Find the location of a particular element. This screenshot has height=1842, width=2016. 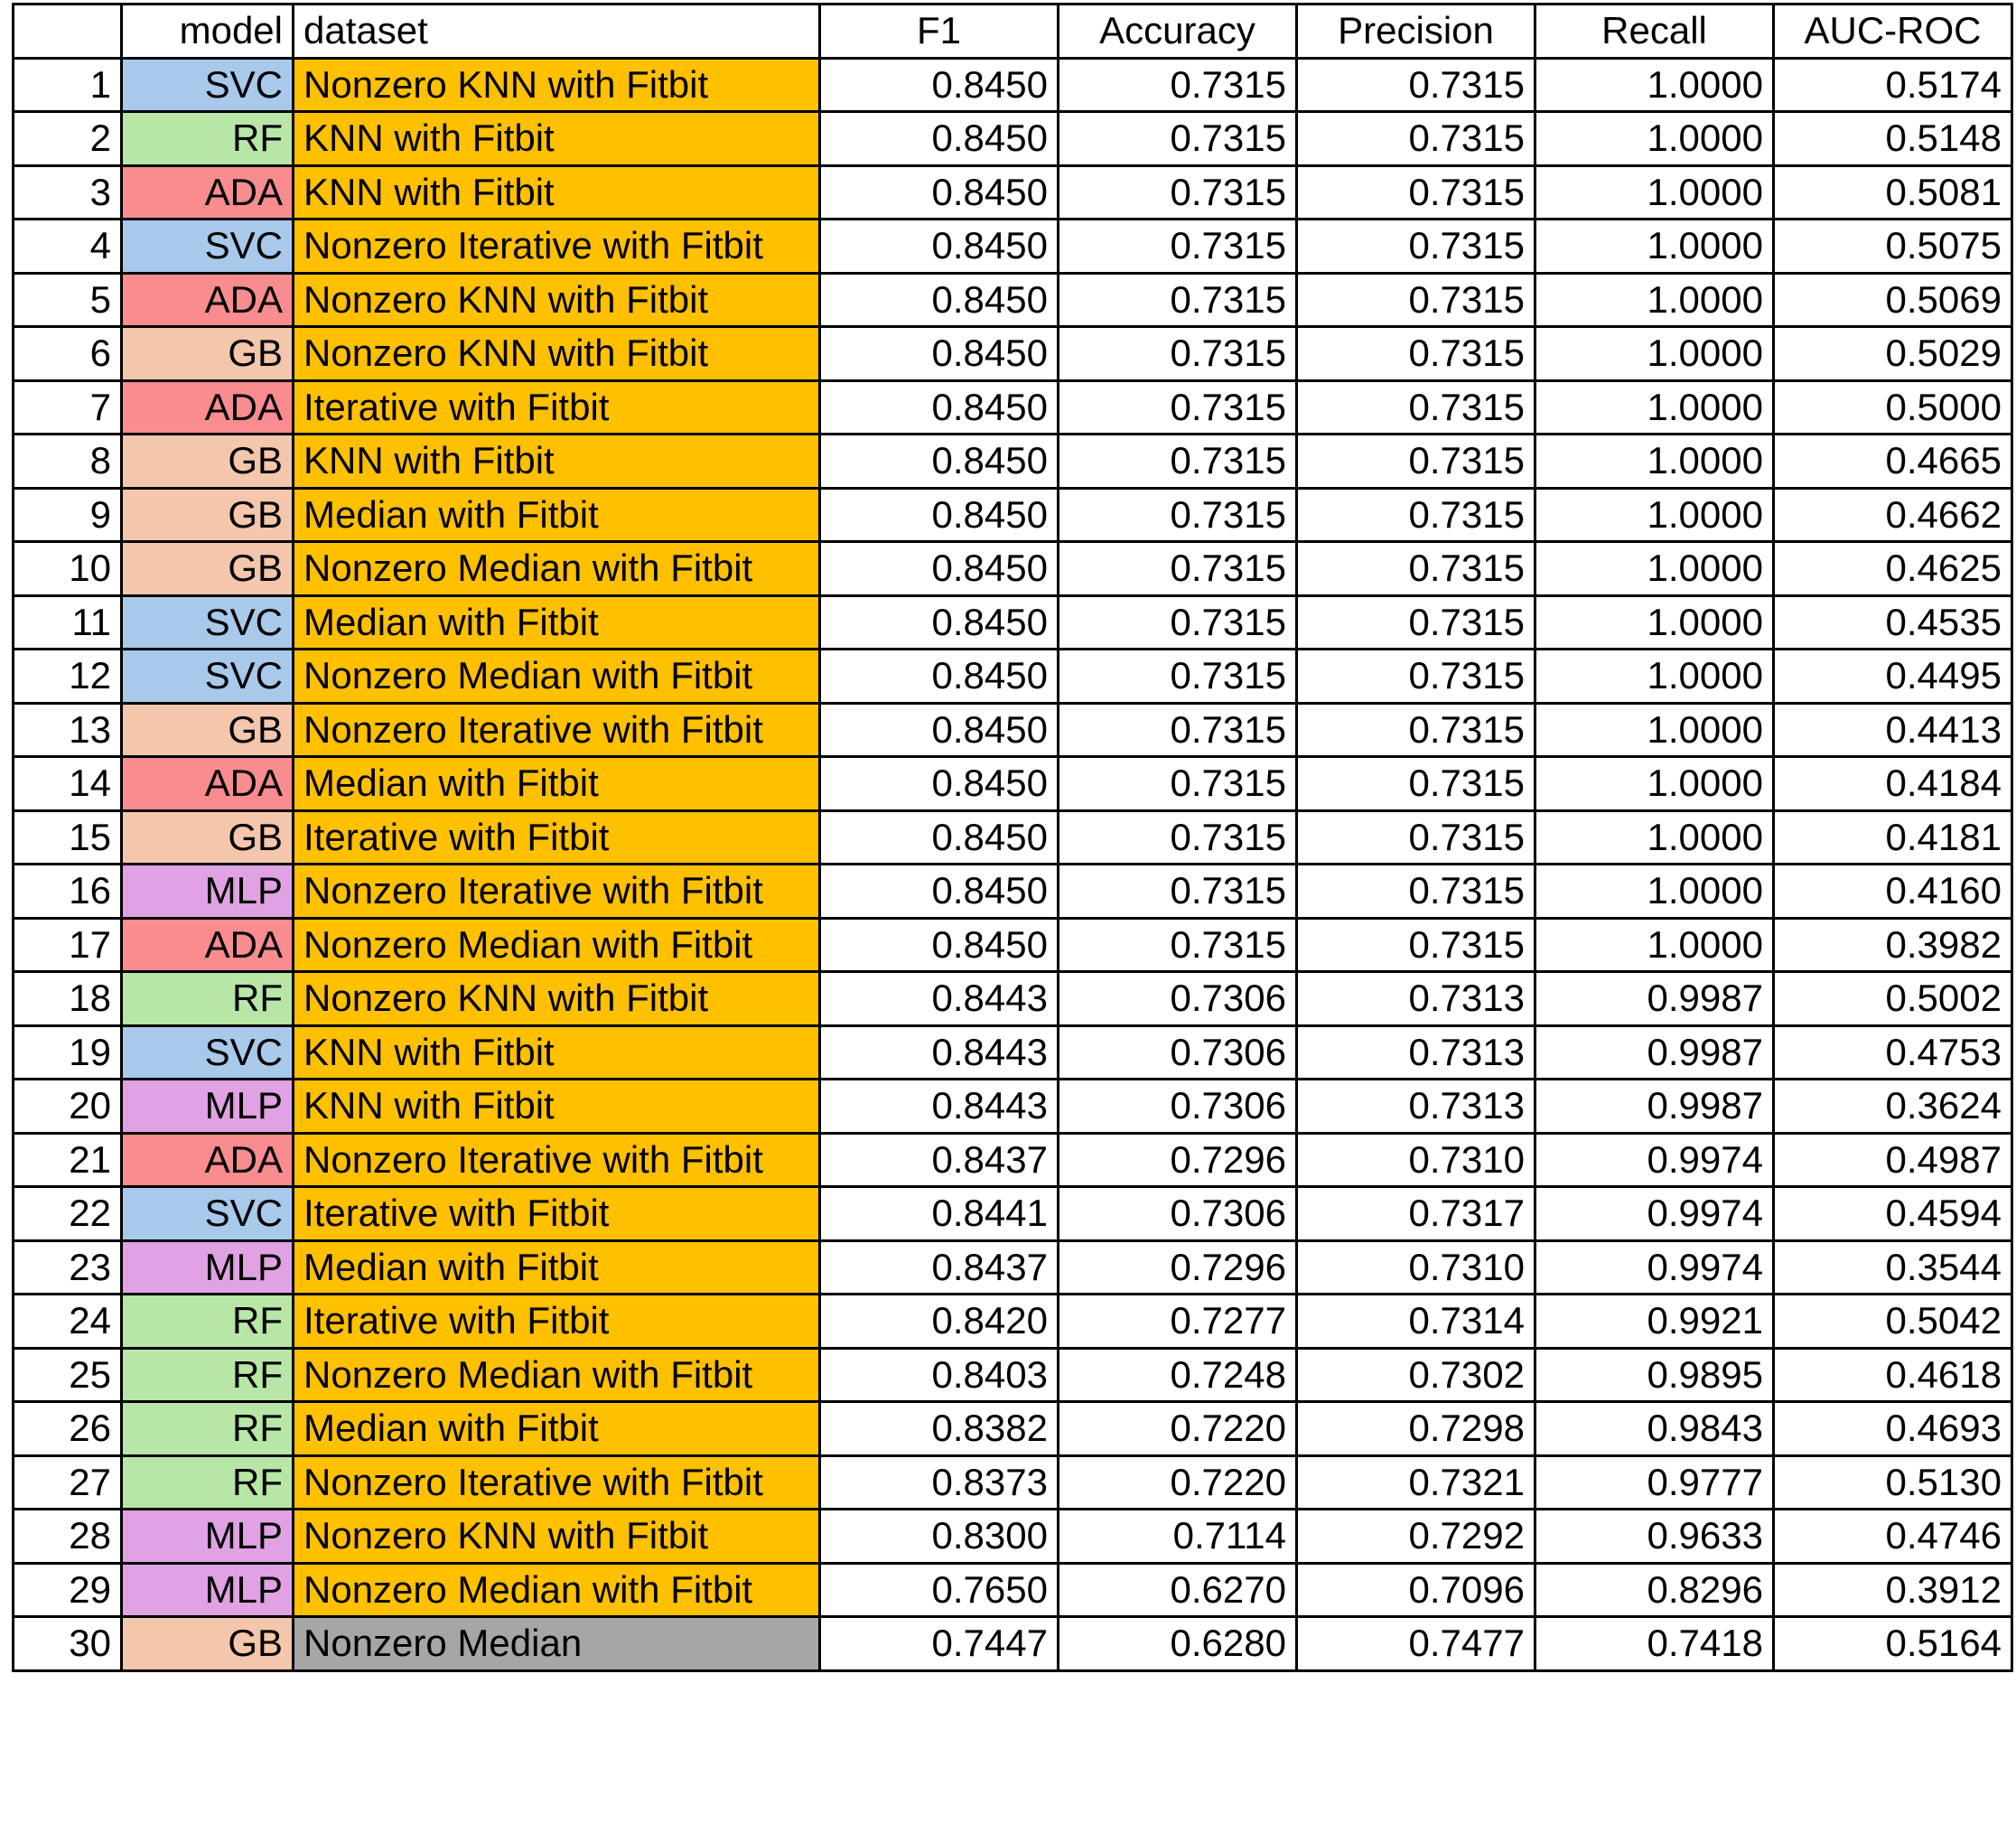

auc-roc-cell: 0.4184 is located at coordinates (1893, 783).